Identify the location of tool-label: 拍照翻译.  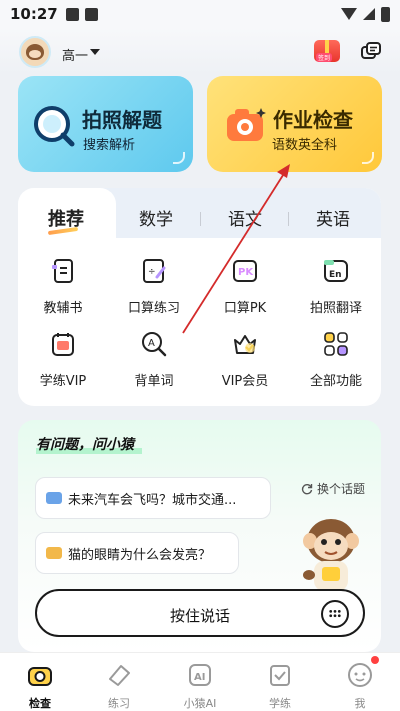
(335, 308).